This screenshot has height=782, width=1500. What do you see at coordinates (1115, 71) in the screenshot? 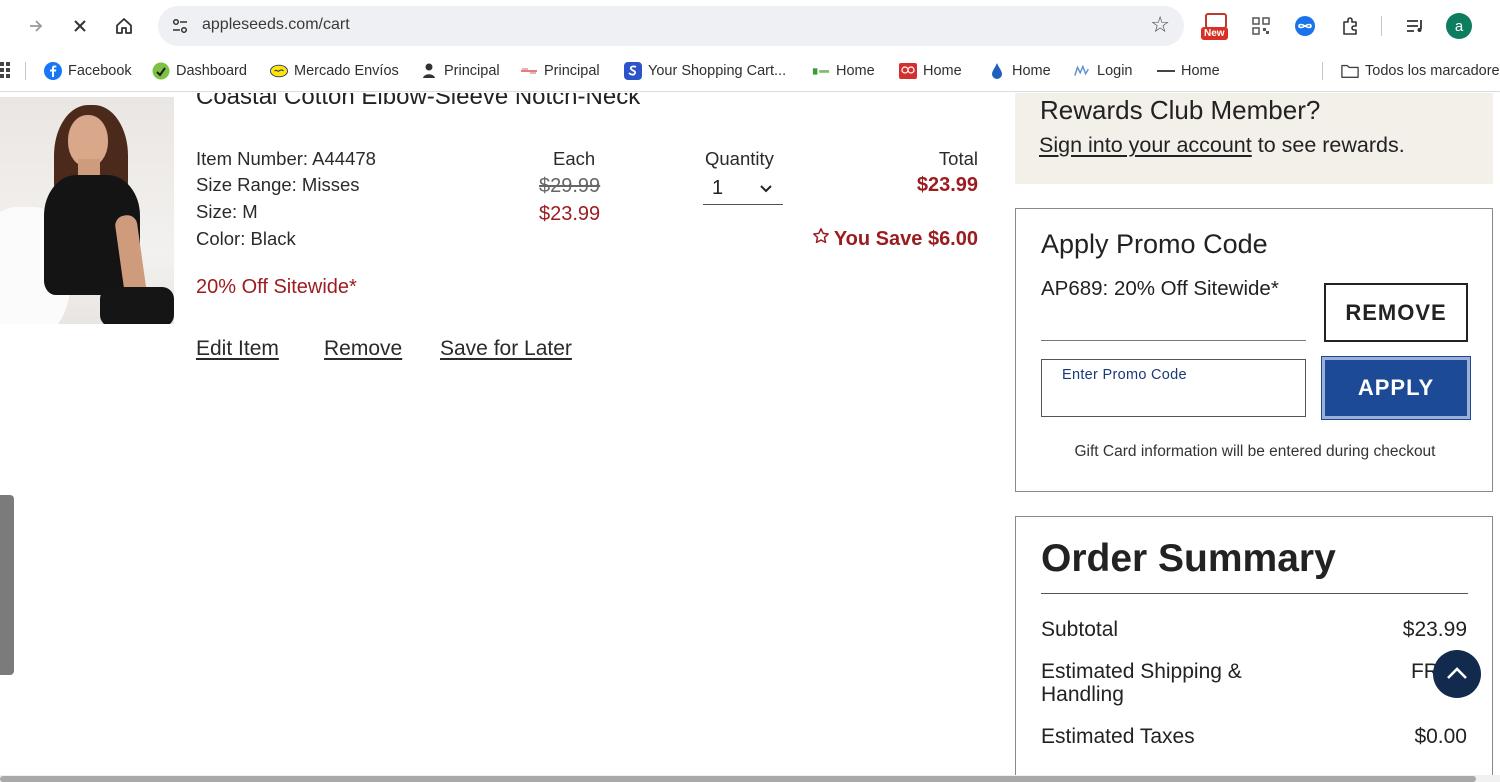
I see `bookmark-label: Login` at bounding box center [1115, 71].